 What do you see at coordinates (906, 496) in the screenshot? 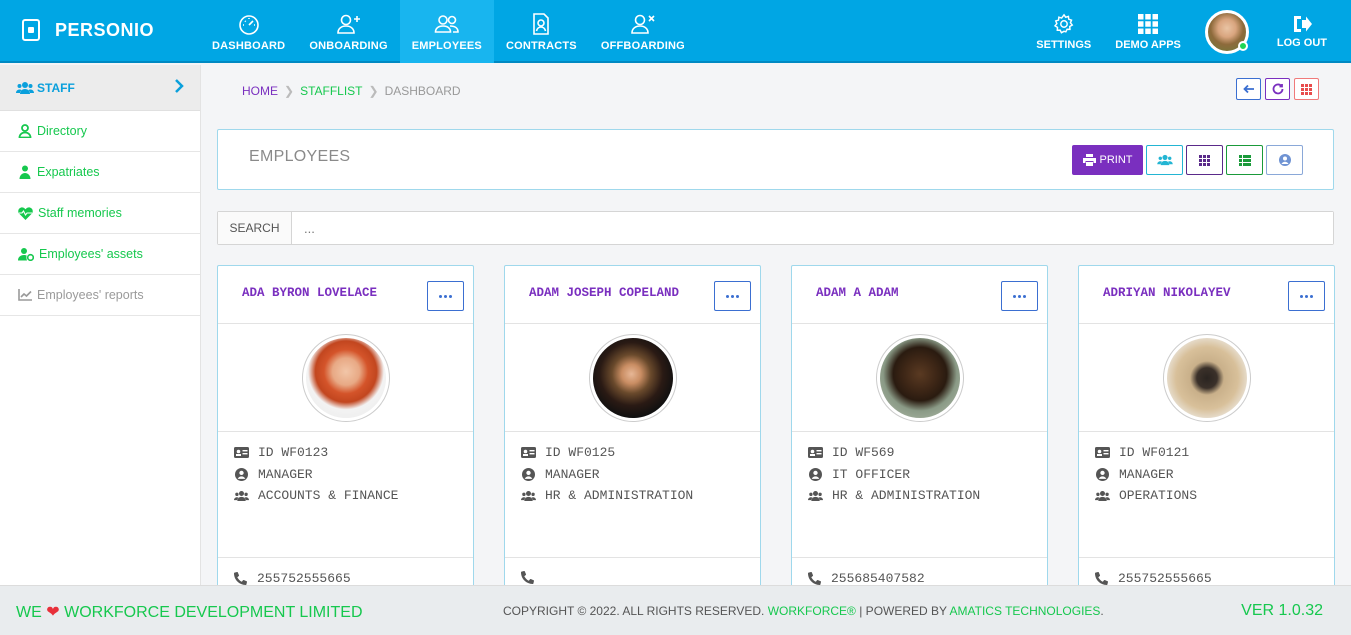
I see `employee-department: HR & ADMINISTRATION` at bounding box center [906, 496].